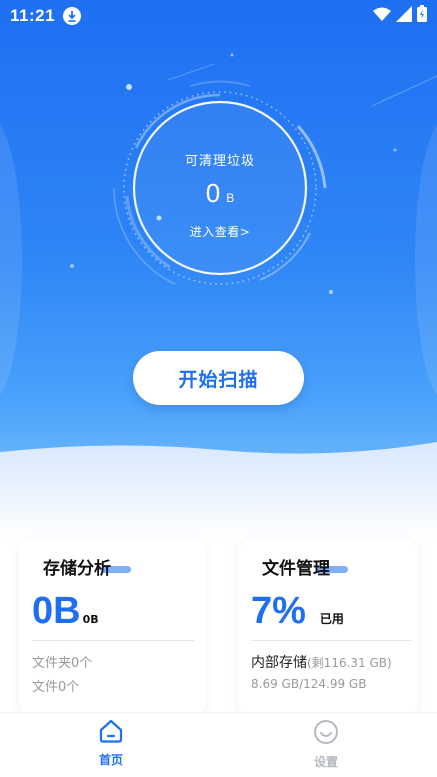  Describe the element at coordinates (382, 16) in the screenshot. I see `wifi-icon` at that location.